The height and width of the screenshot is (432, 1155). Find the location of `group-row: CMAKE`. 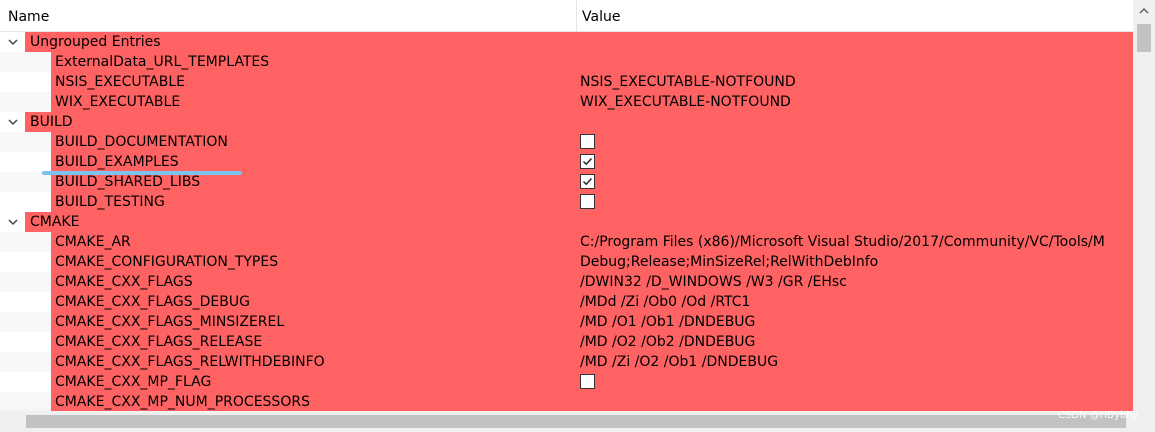

group-row: CMAKE is located at coordinates (566, 222).